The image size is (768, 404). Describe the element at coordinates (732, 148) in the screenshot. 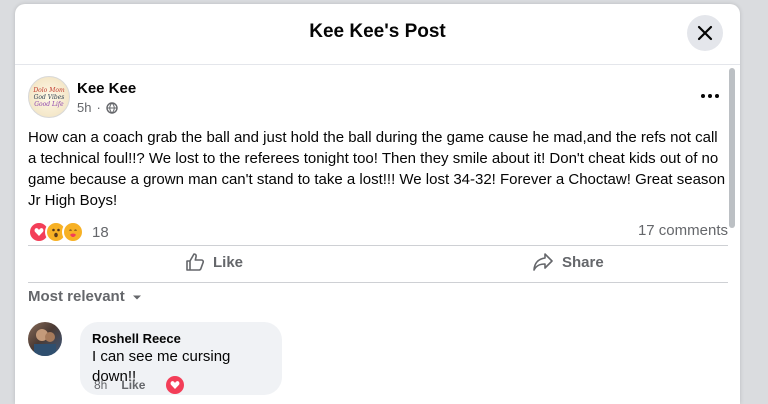

I see `scrollbar` at that location.